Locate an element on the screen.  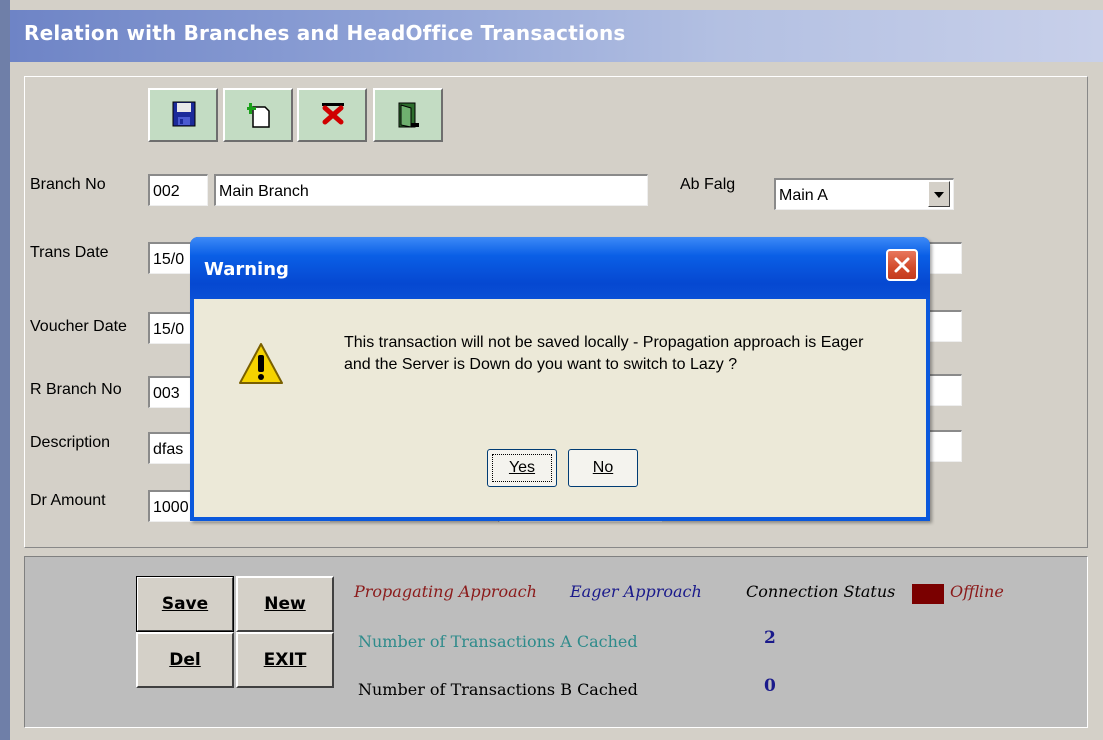
yes-button-label: Yes is located at coordinates (522, 467).